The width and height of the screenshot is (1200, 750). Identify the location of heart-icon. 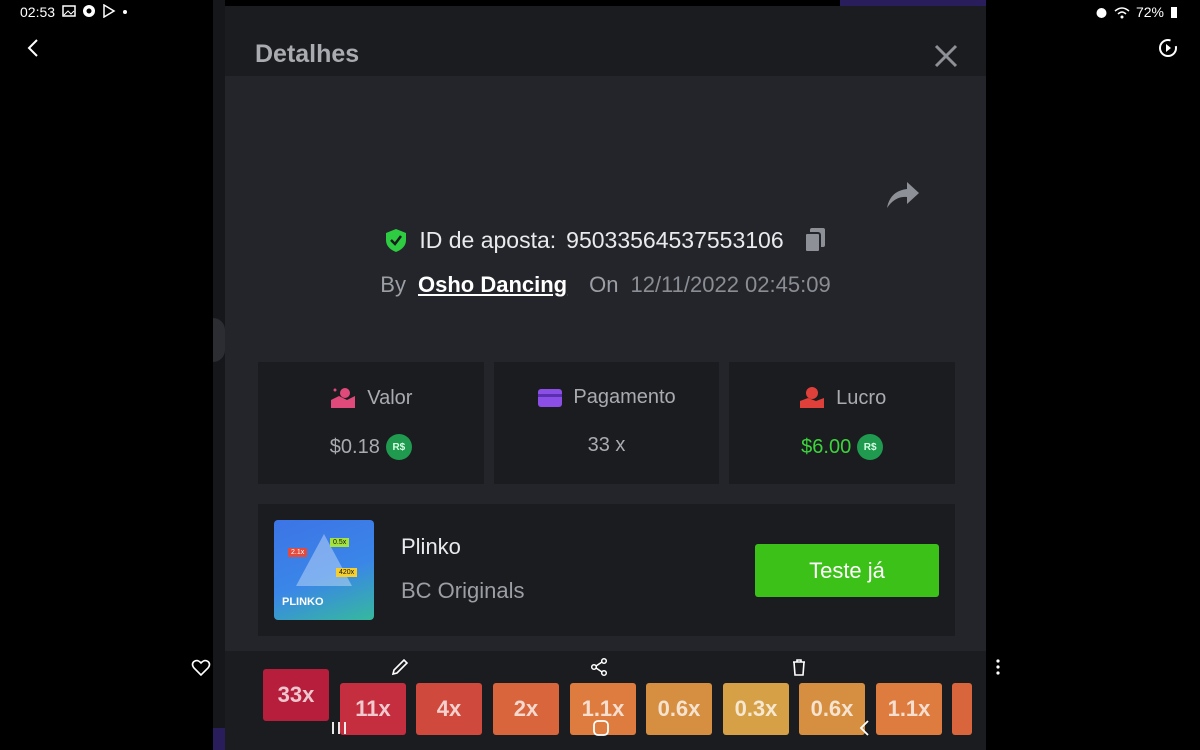
(201, 668).